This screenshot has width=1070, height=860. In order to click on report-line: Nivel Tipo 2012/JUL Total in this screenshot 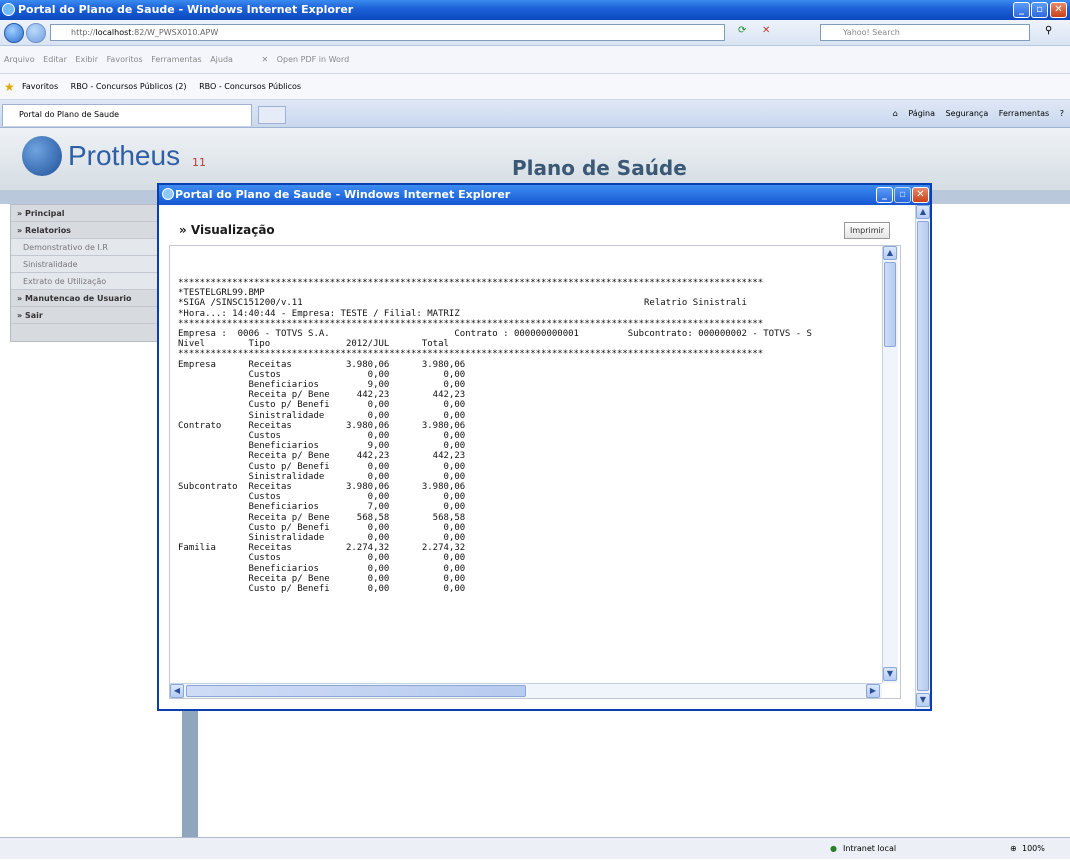, I will do `click(313, 344)`.